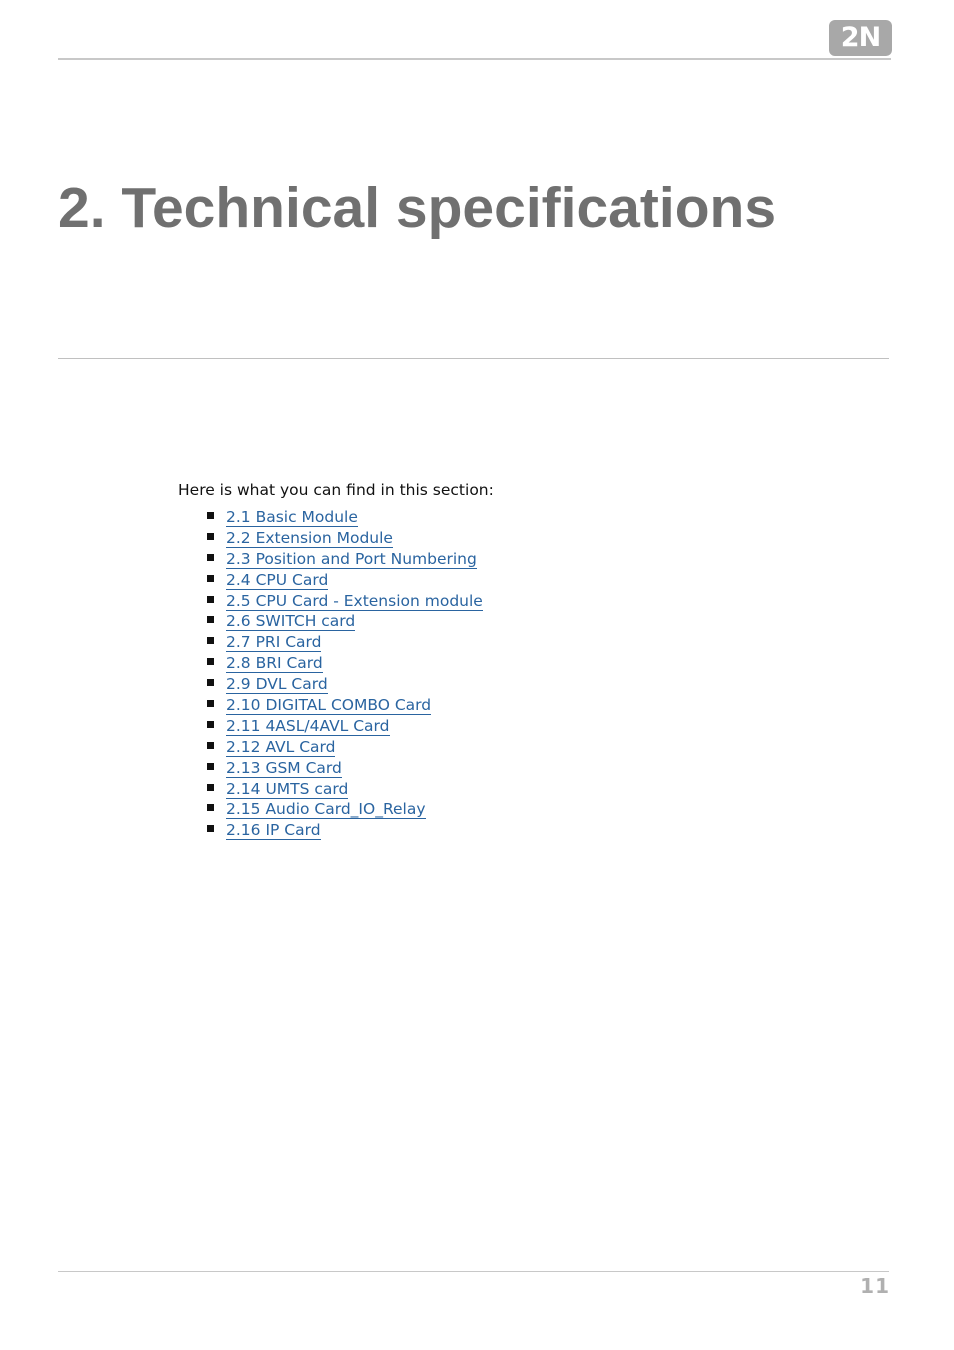 This screenshot has width=954, height=1350. I want to click on toc-item: 2.15 Audio Card_IO_Relay, so click(344, 809).